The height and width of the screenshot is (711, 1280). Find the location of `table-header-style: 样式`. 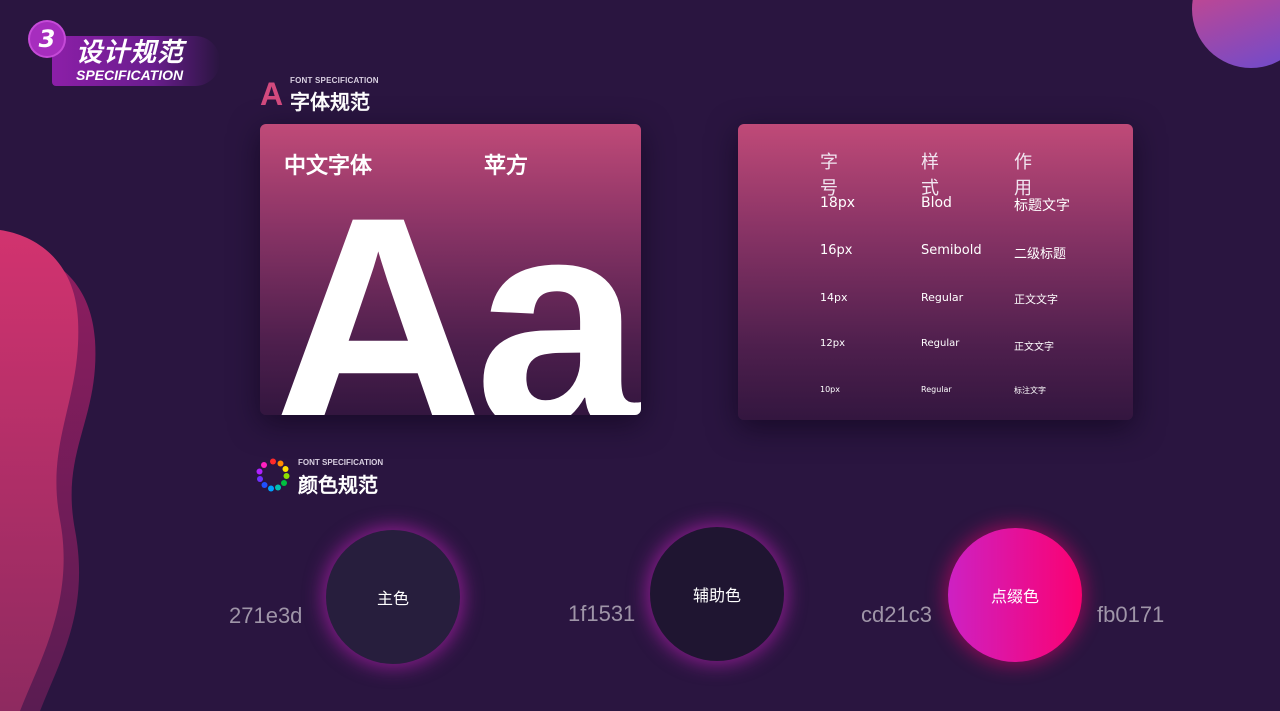

table-header-style: 样式 is located at coordinates (930, 175).